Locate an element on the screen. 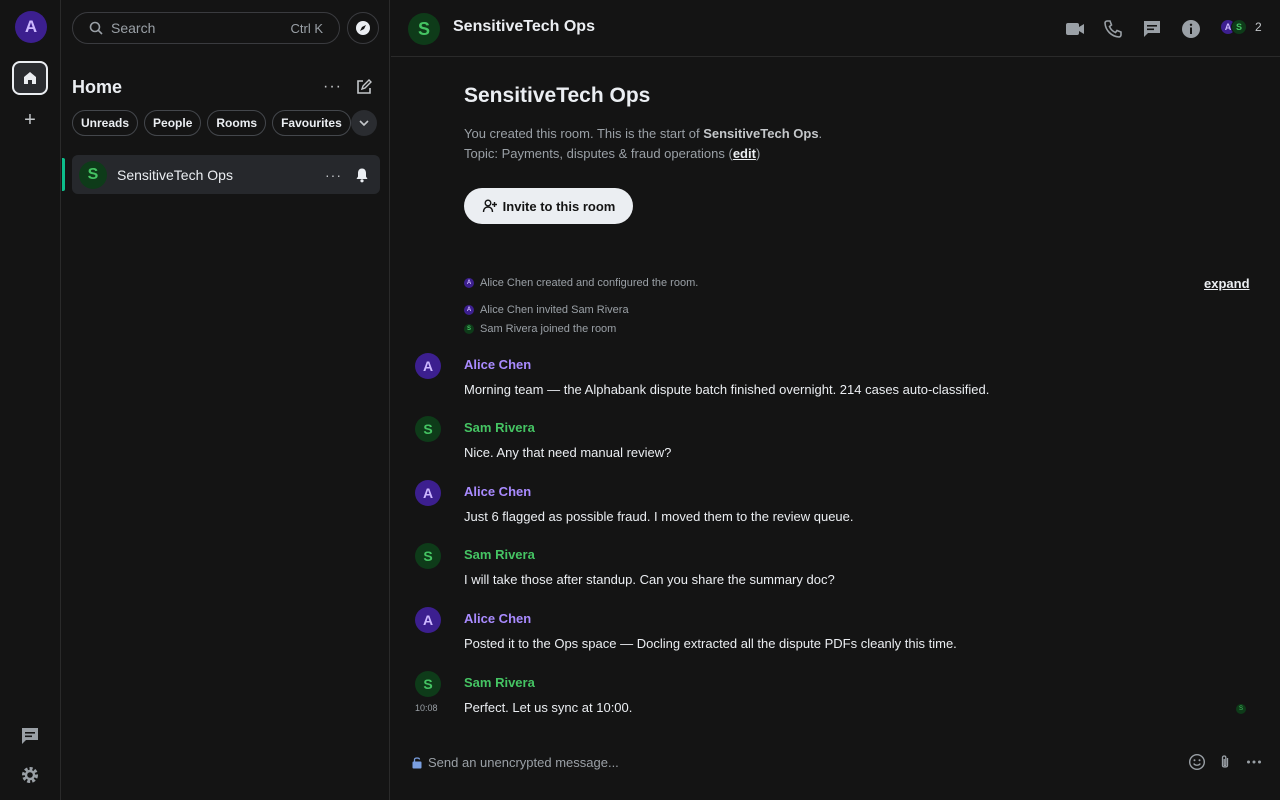  event-line: A Alice Chen invited Sam Rivera is located at coordinates (546, 310).